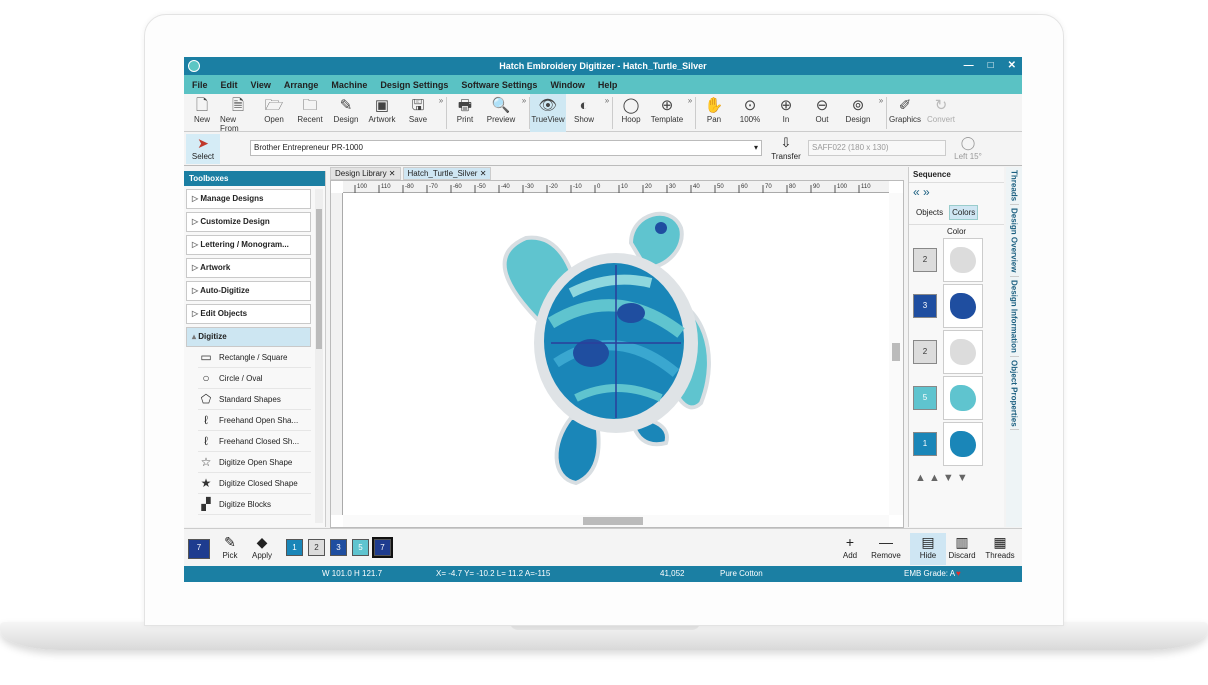  I want to click on canvas-horizontal-scrollbar, so click(616, 521).